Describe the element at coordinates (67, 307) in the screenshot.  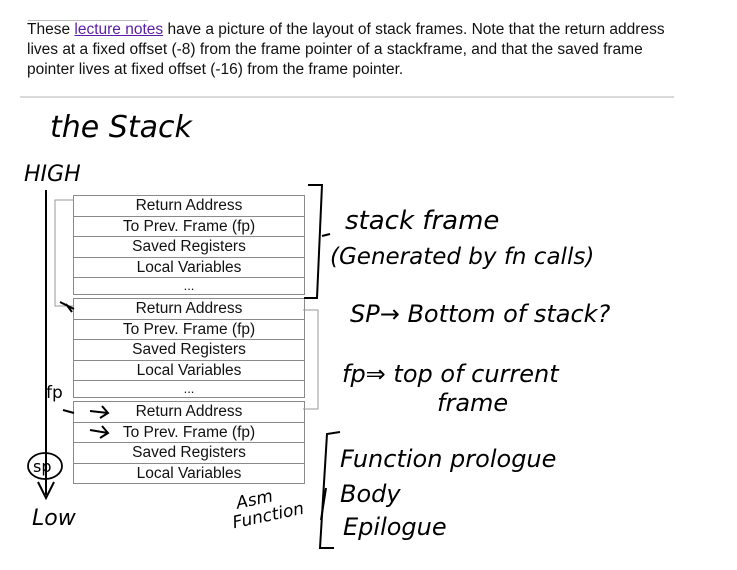
I see `pointer-arrow-frame2` at that location.